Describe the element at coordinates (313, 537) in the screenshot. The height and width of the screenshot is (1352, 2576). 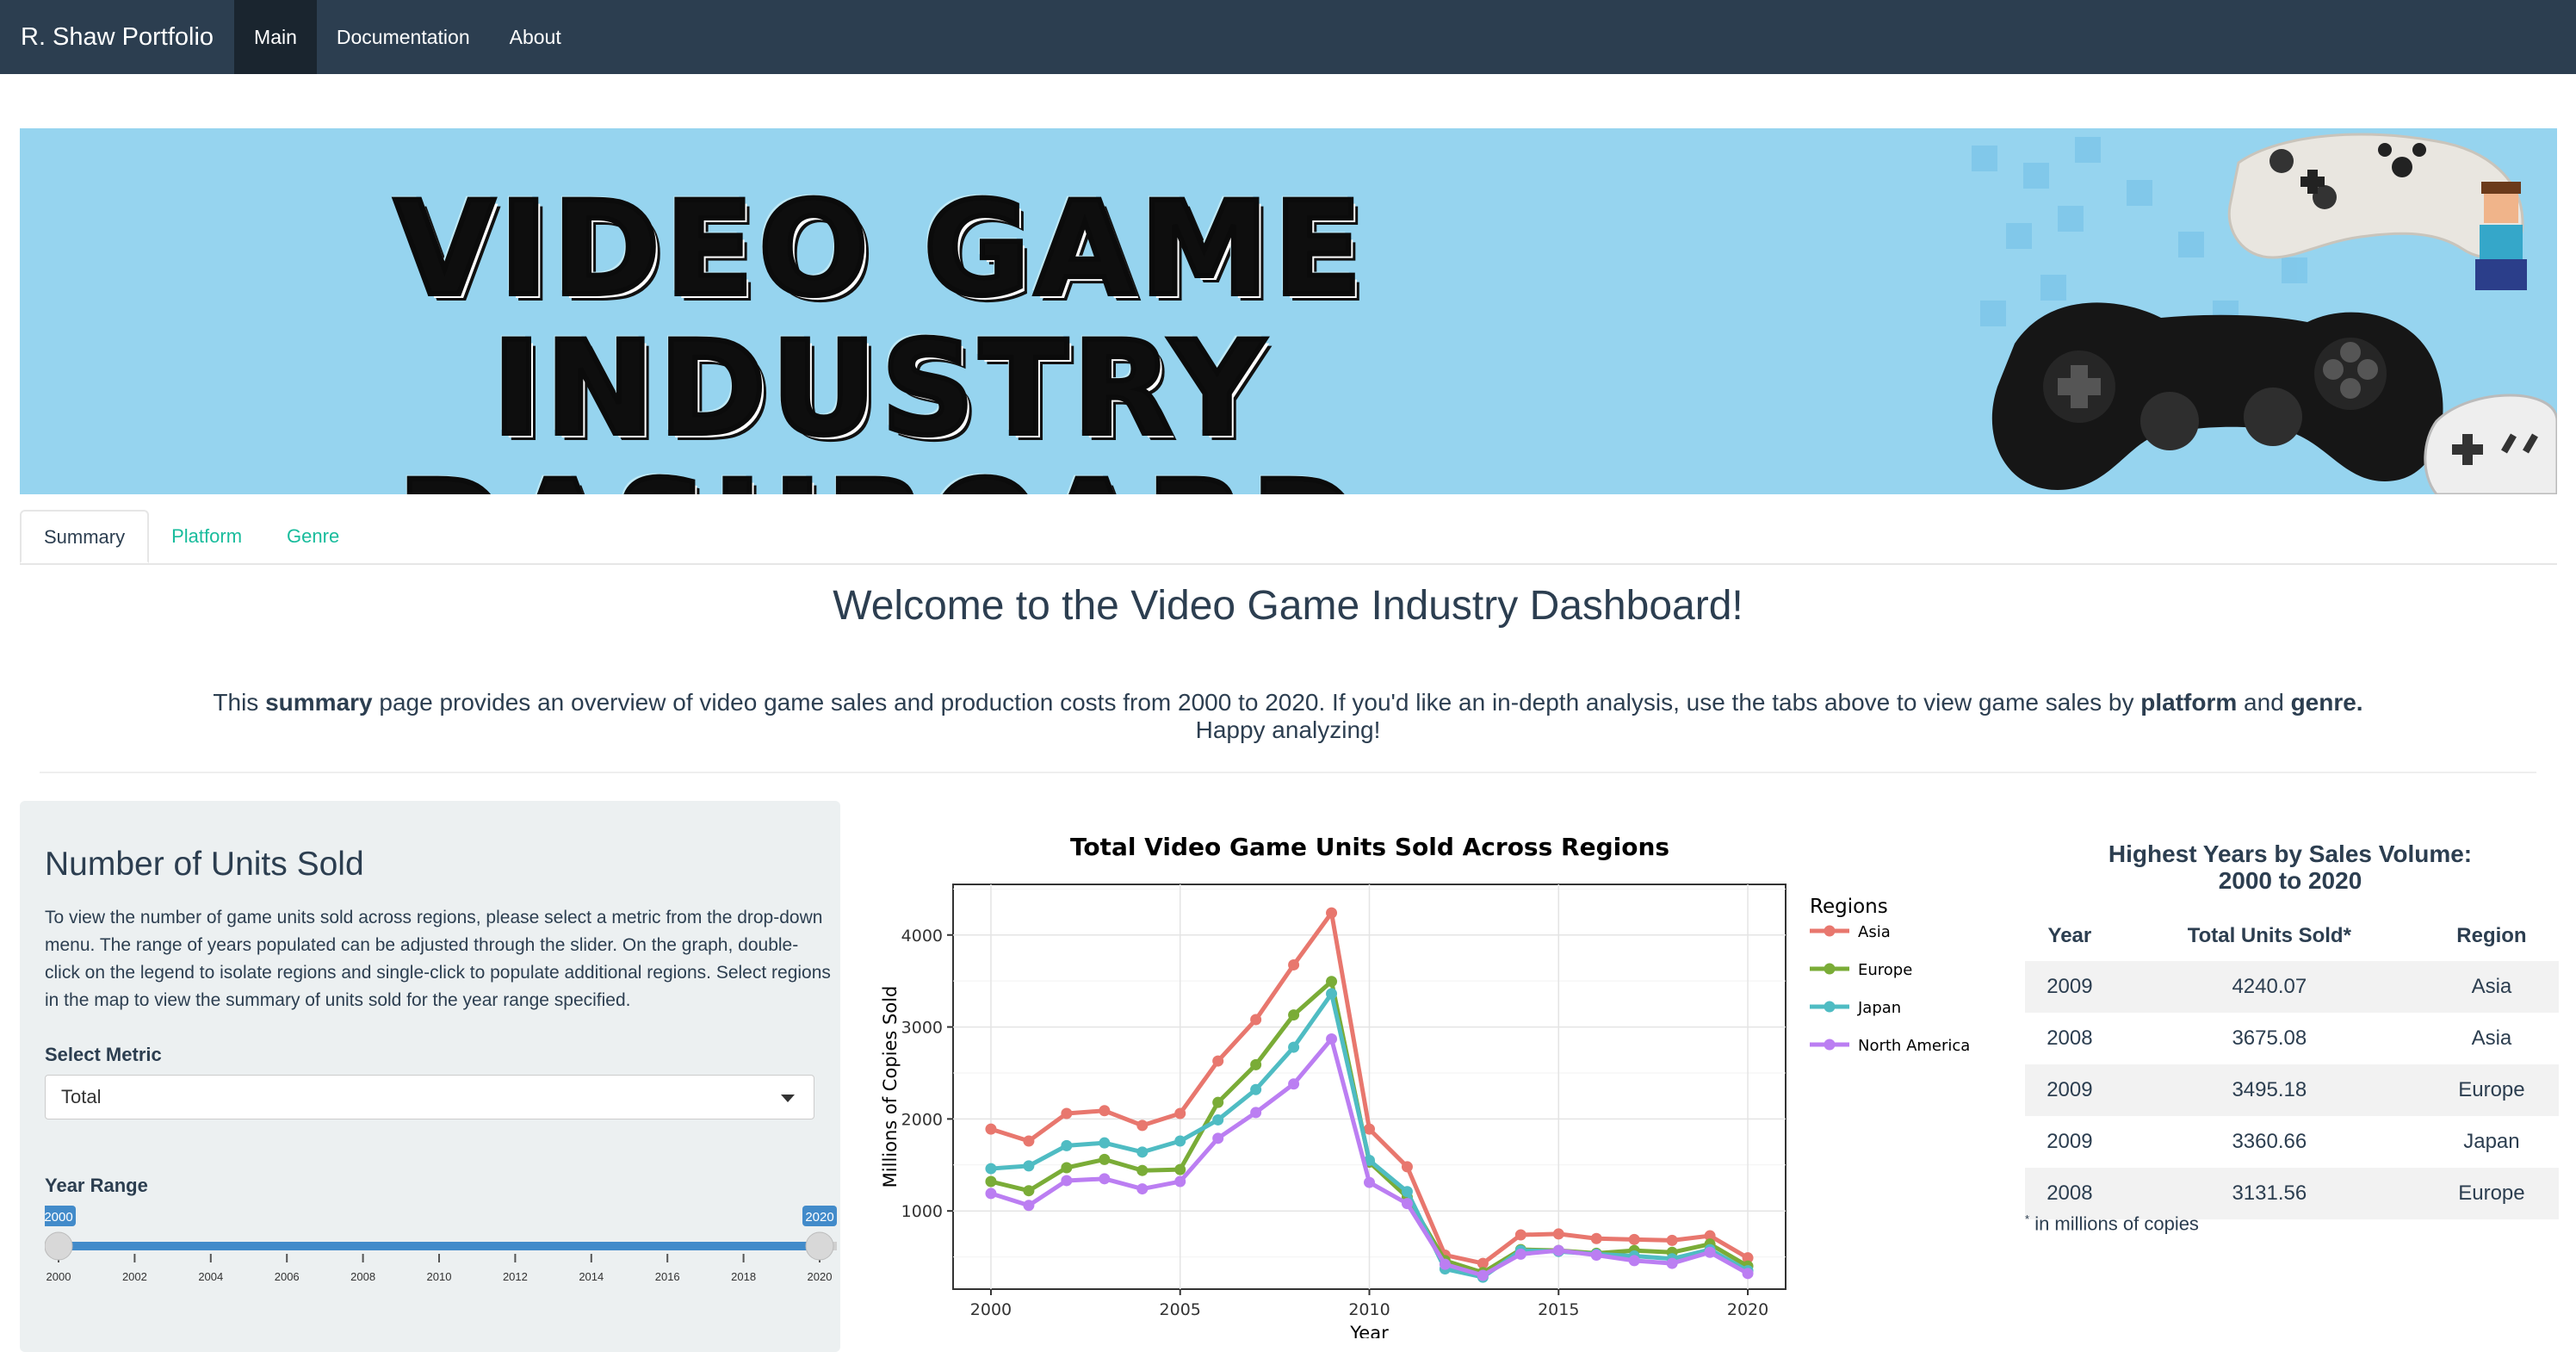
I see `tab-genre: Genre` at that location.